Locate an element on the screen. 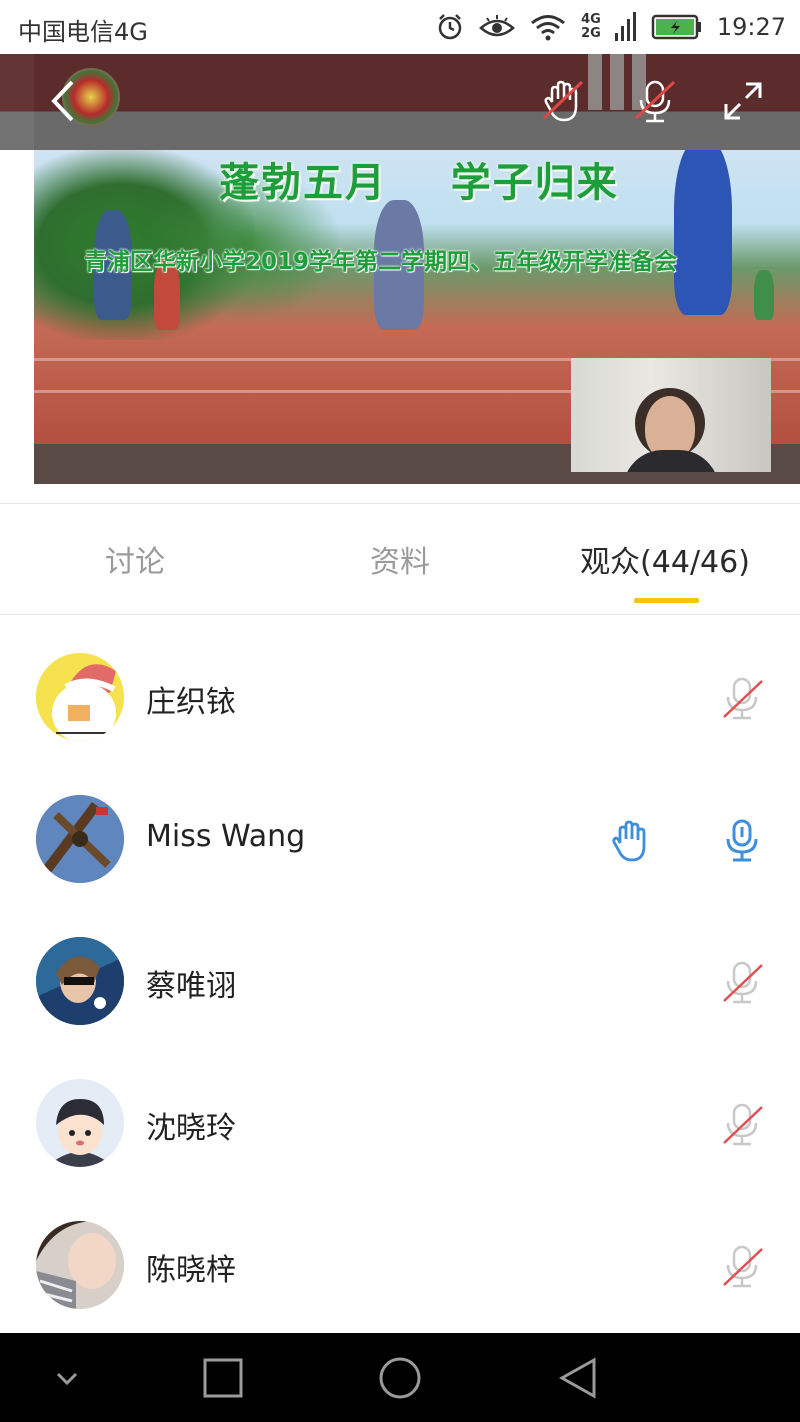  hand-muted-icon is located at coordinates (563, 101).